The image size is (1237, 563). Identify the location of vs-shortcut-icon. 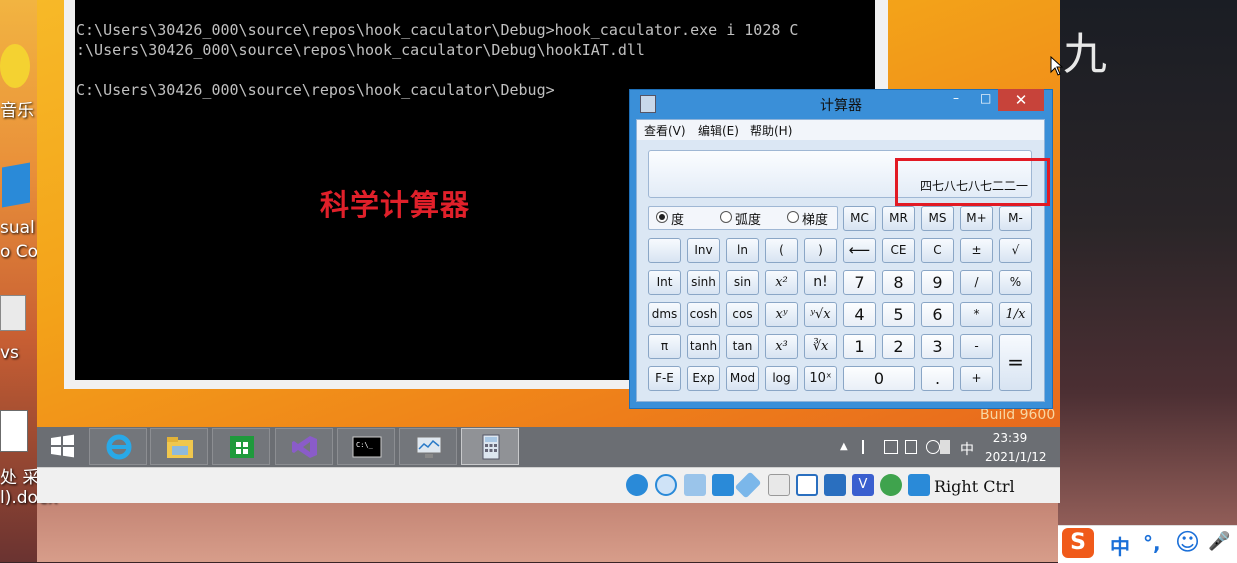
(13, 313).